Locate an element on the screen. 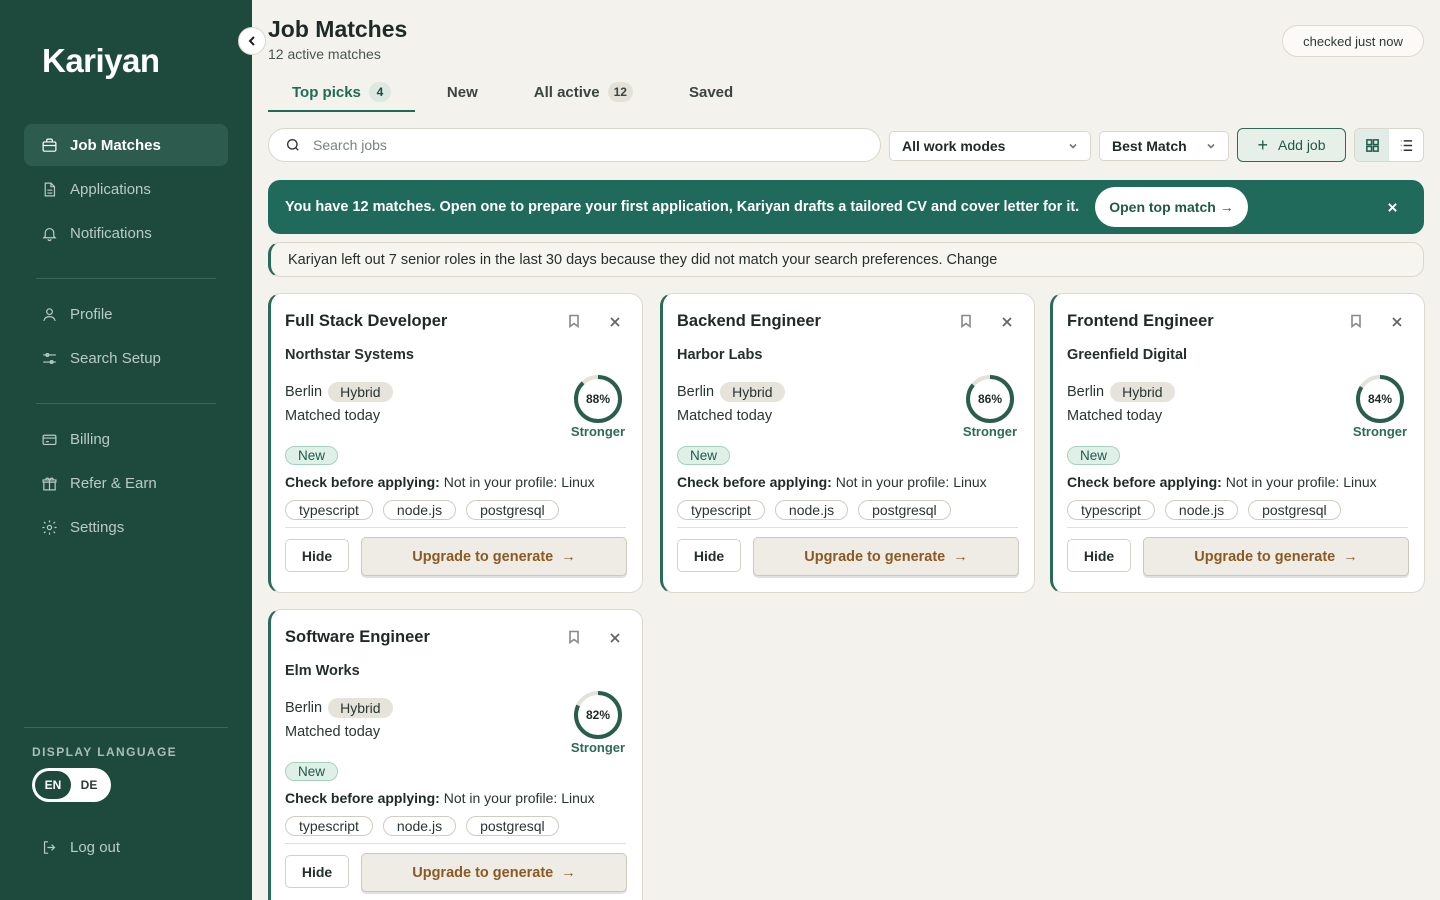 This screenshot has height=900, width=1440. language-toggle: EN DE is located at coordinates (71, 785).